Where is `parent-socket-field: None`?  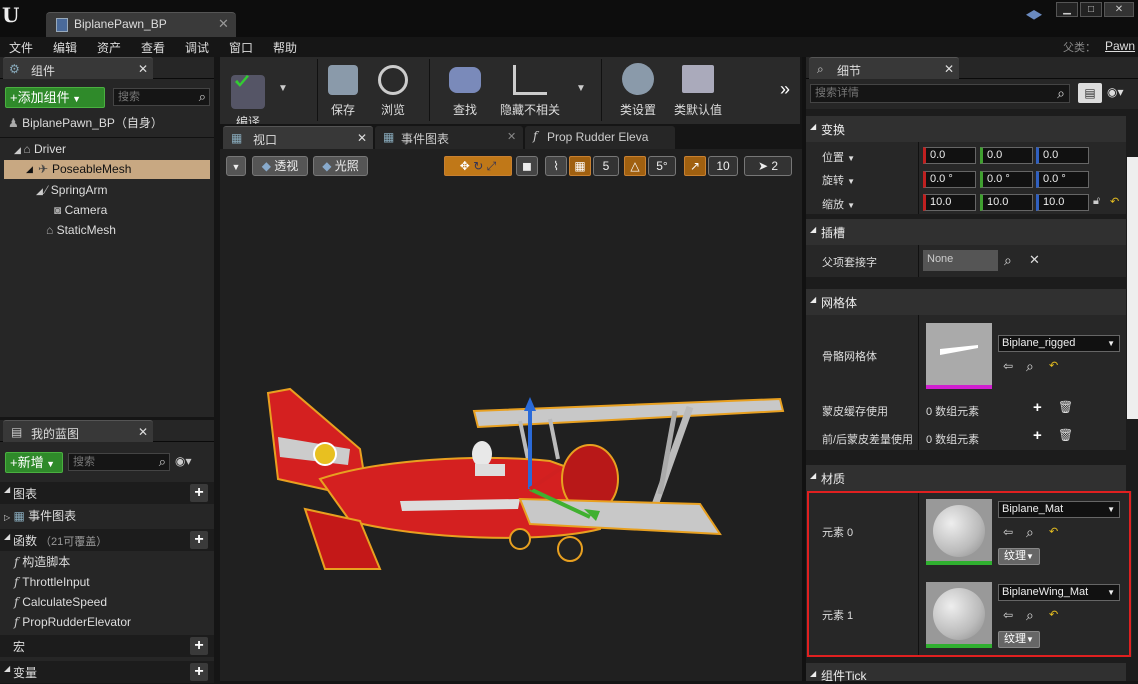 parent-socket-field: None is located at coordinates (960, 260).